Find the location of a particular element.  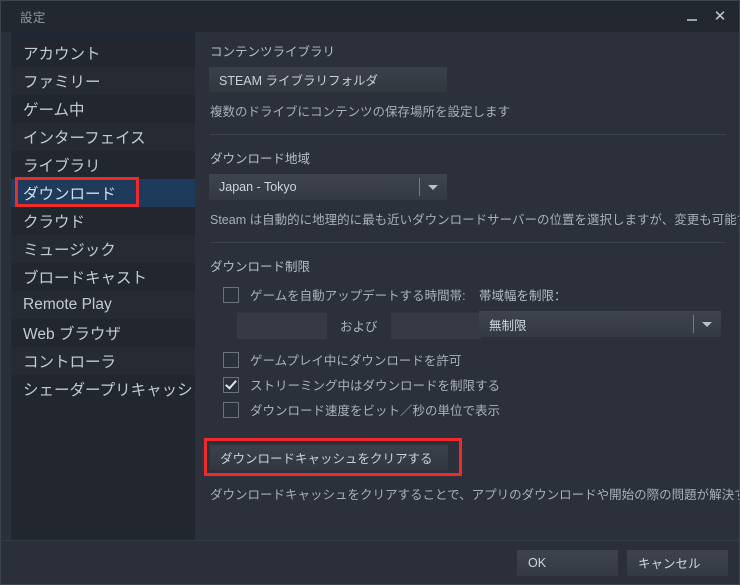

sidebar-item: ミュージック is located at coordinates (103, 249).